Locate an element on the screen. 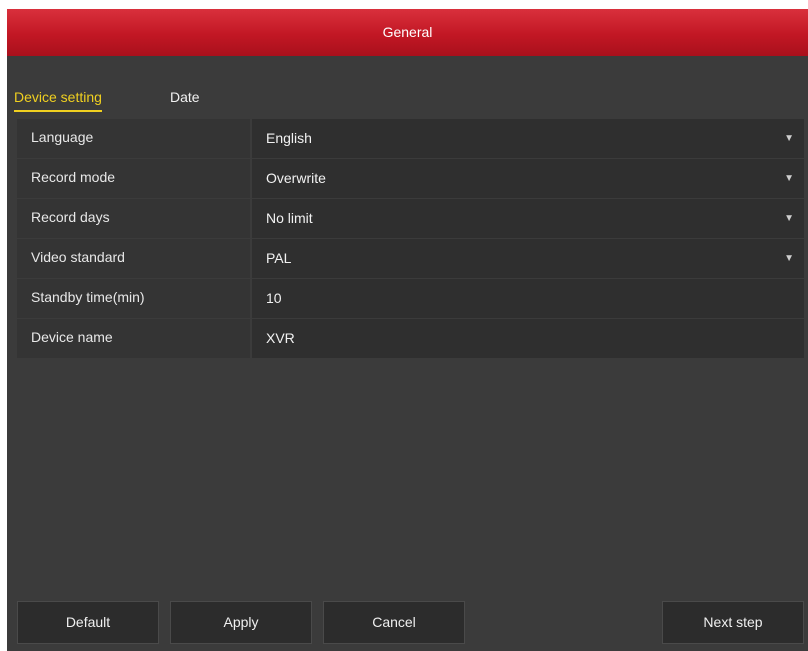  setting-row-language: Language English ▼ is located at coordinates (410, 138).